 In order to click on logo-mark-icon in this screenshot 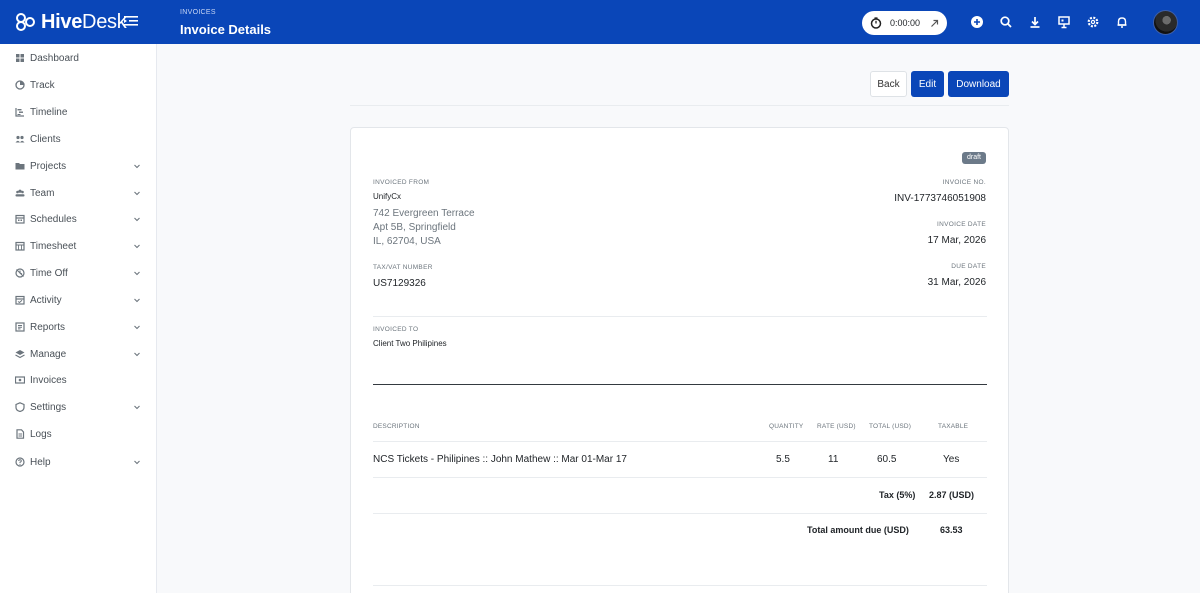, I will do `click(27, 22)`.